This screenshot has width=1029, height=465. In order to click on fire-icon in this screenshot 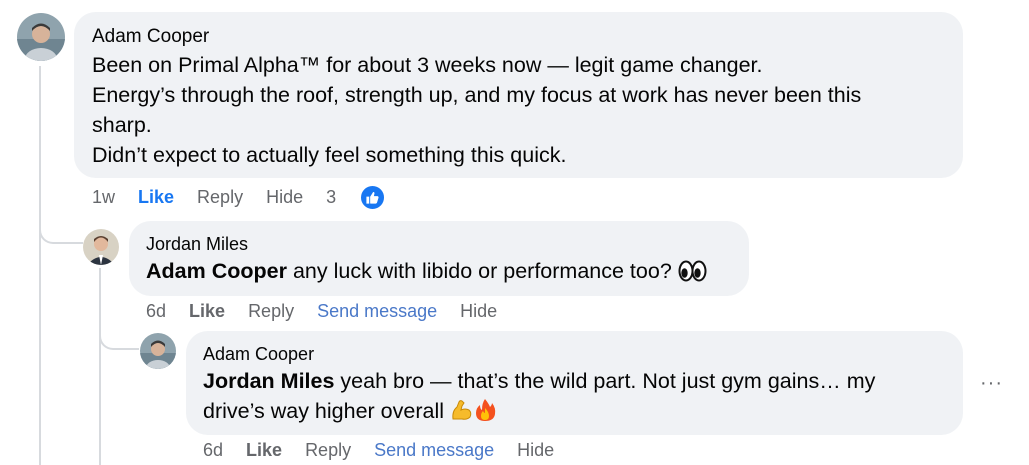, I will do `click(485, 414)`.